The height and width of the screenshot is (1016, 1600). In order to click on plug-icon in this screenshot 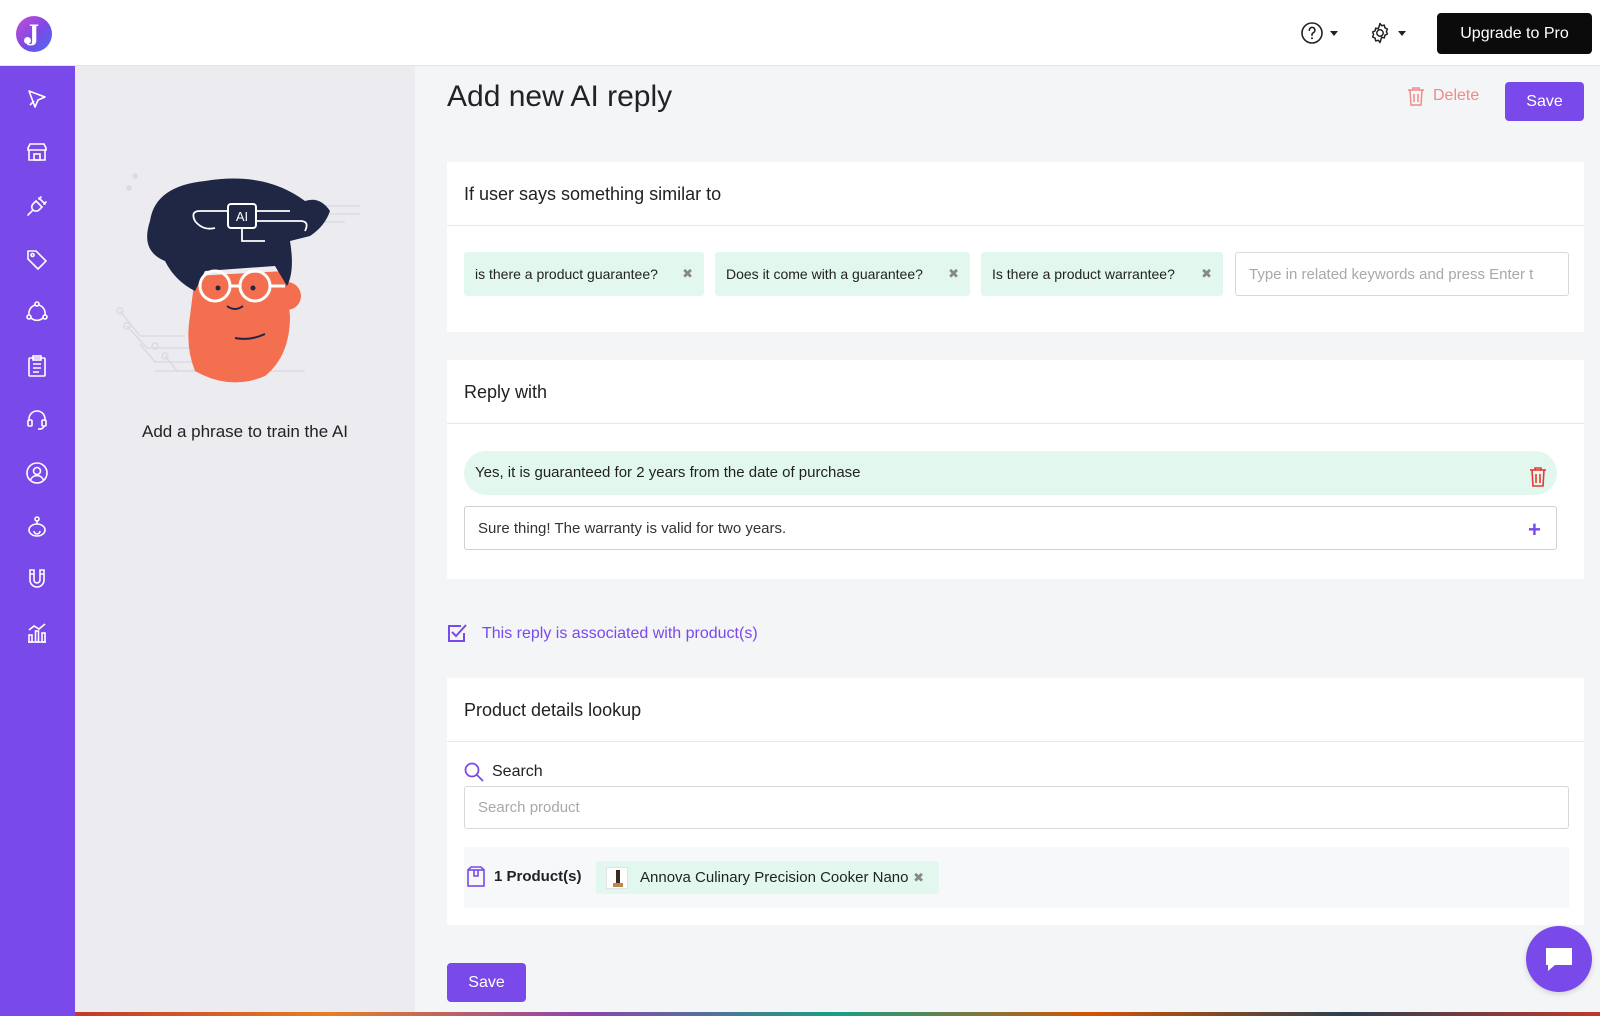, I will do `click(37, 206)`.